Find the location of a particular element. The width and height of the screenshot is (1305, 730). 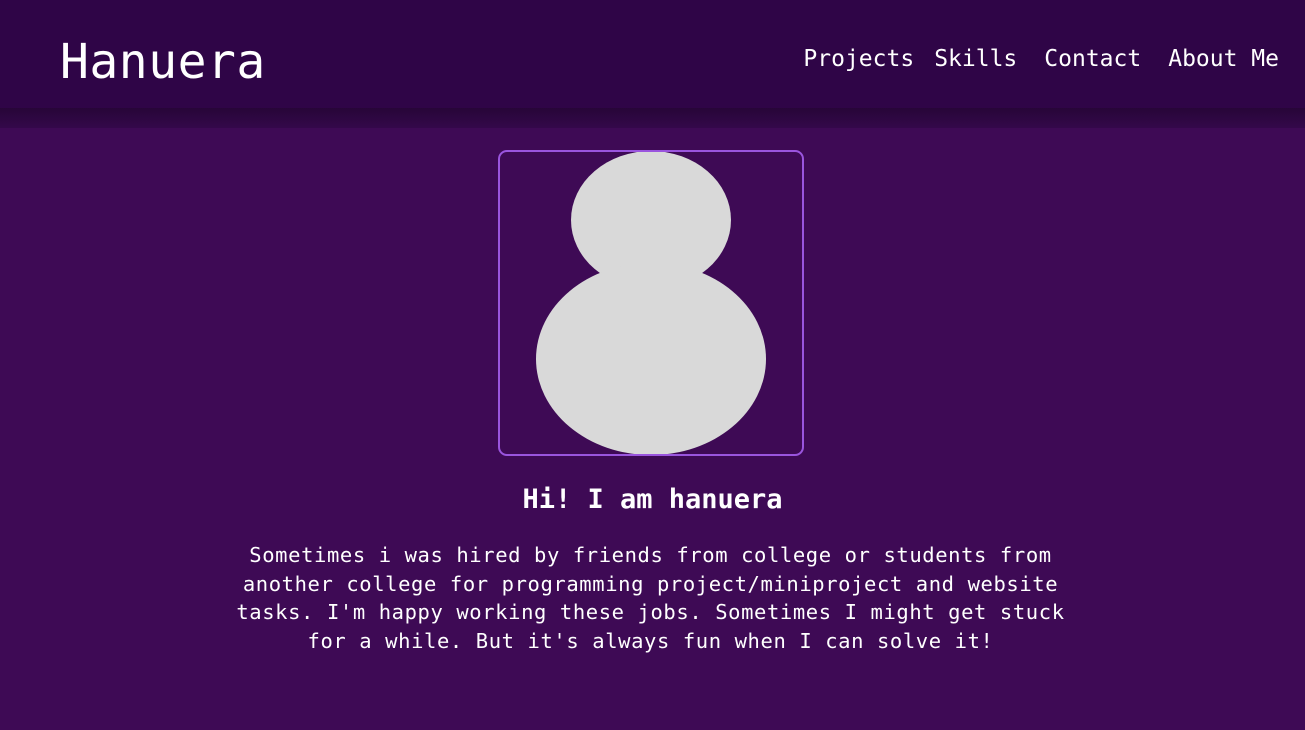

header-shadow is located at coordinates (652, 118).